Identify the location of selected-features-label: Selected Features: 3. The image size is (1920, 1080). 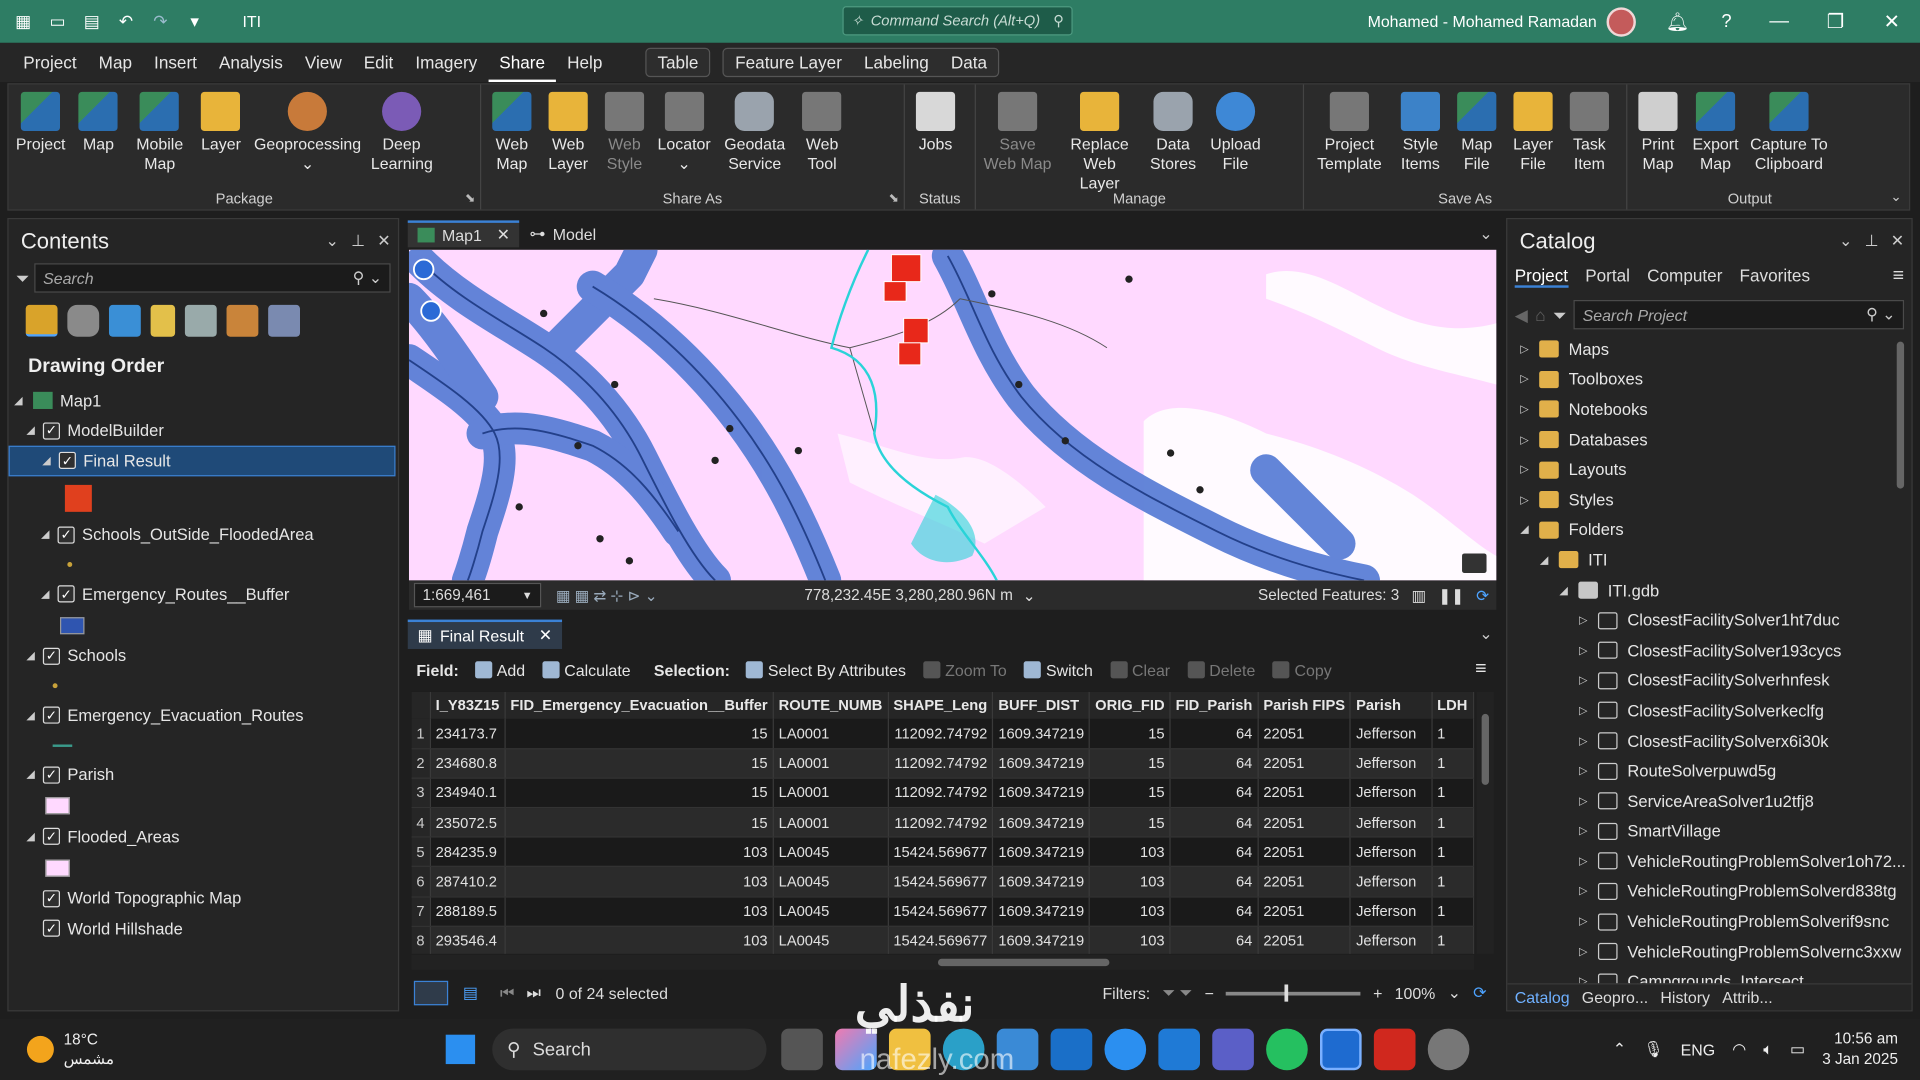
(1328, 595).